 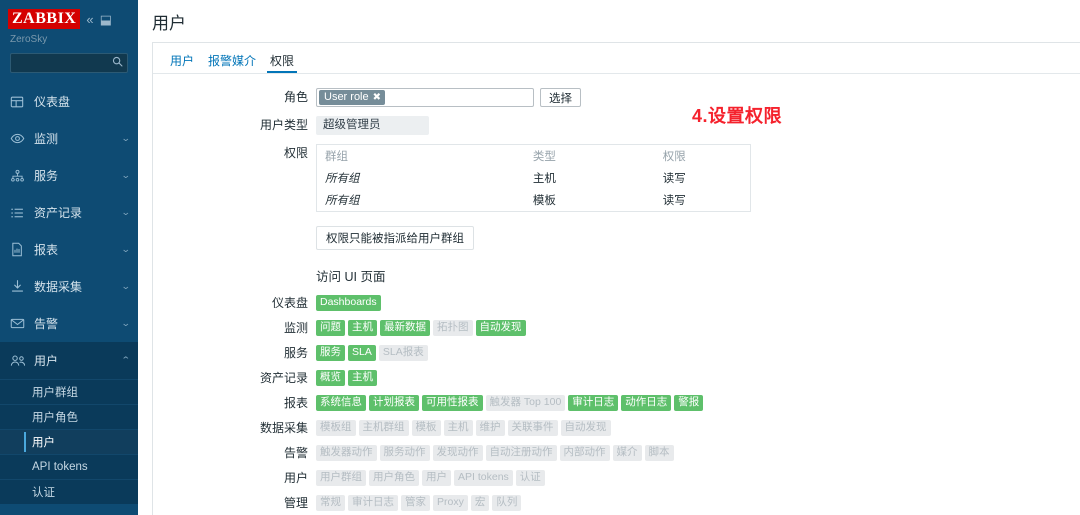 I want to click on sidebar-search, so click(x=69, y=63).